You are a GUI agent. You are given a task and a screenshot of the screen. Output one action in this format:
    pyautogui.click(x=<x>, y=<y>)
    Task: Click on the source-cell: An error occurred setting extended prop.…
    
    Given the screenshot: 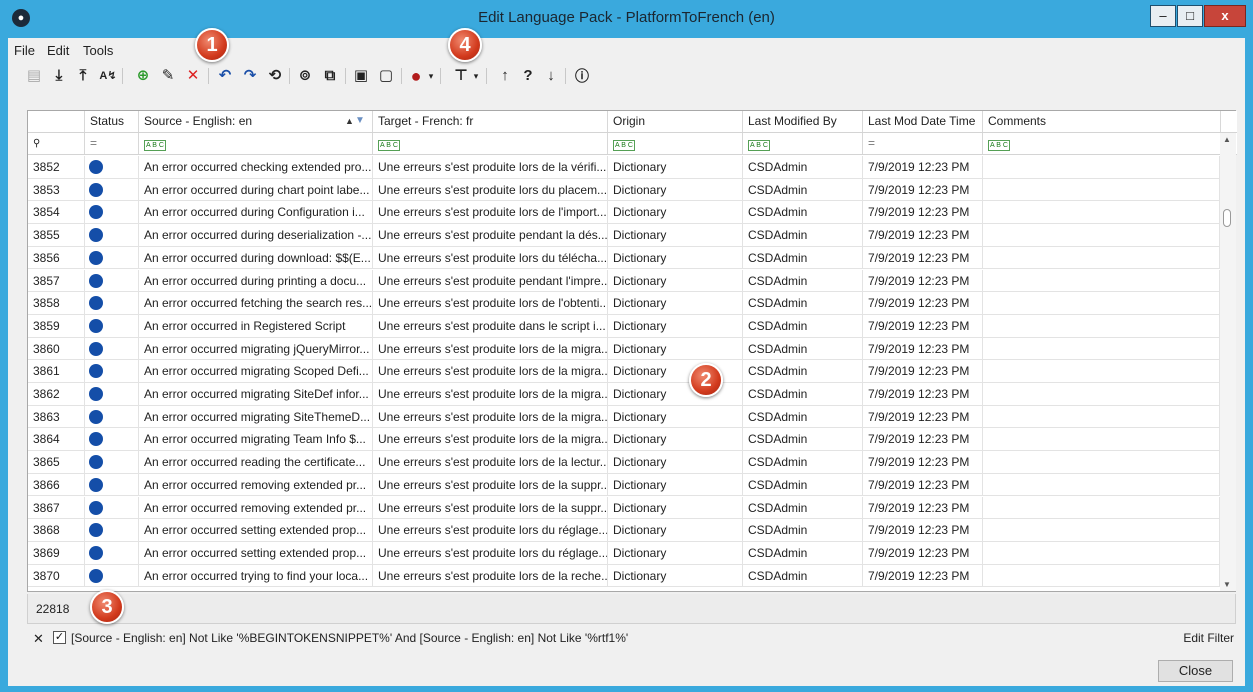 What is the action you would take?
    pyautogui.click(x=256, y=530)
    